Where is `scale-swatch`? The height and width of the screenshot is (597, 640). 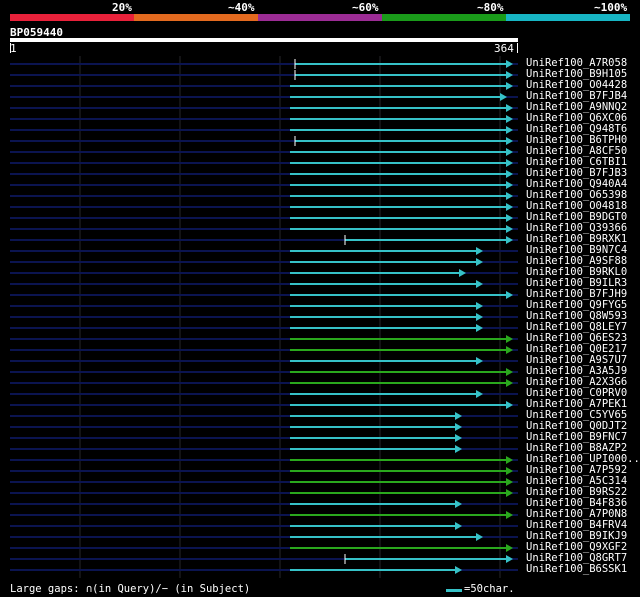
scale-swatch is located at coordinates (454, 590).